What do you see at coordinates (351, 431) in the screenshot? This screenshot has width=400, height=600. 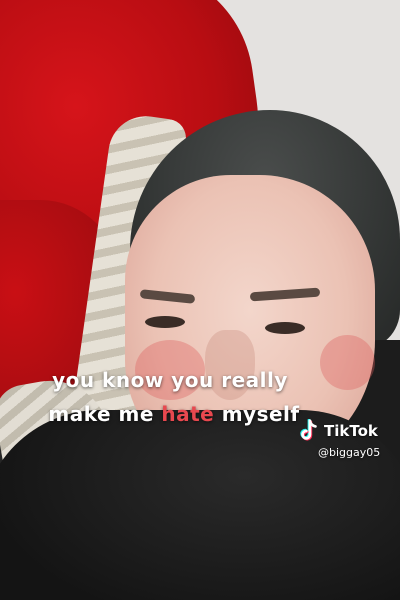 I see `tiktok-brand-label: TikTok` at bounding box center [351, 431].